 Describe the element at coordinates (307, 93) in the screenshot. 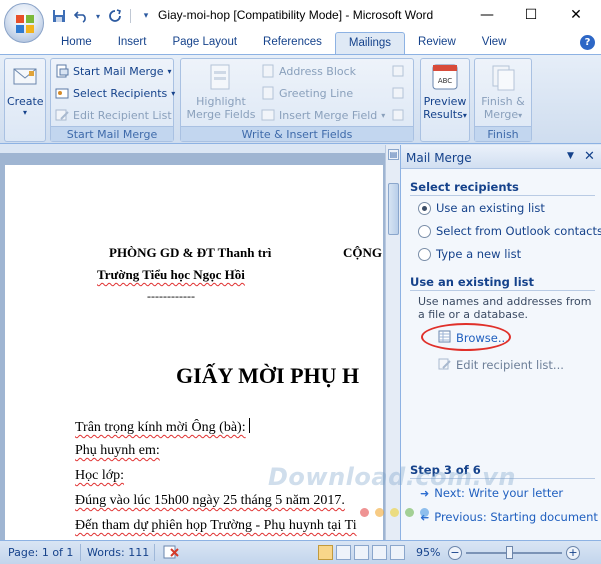

I see `greeting-line-button: Greeting Line` at that location.